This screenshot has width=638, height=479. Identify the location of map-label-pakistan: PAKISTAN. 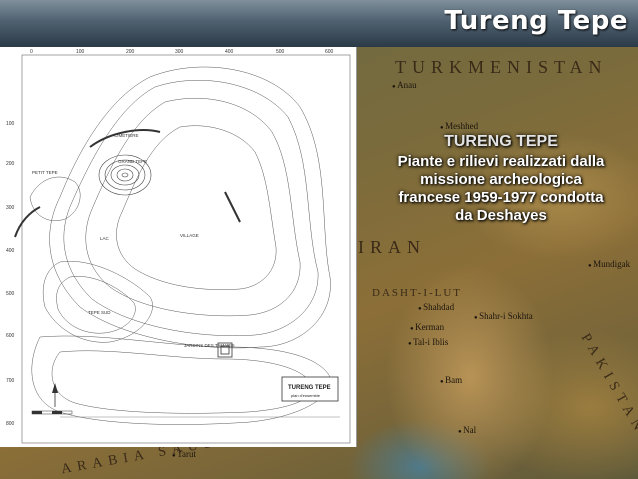
(607, 385).